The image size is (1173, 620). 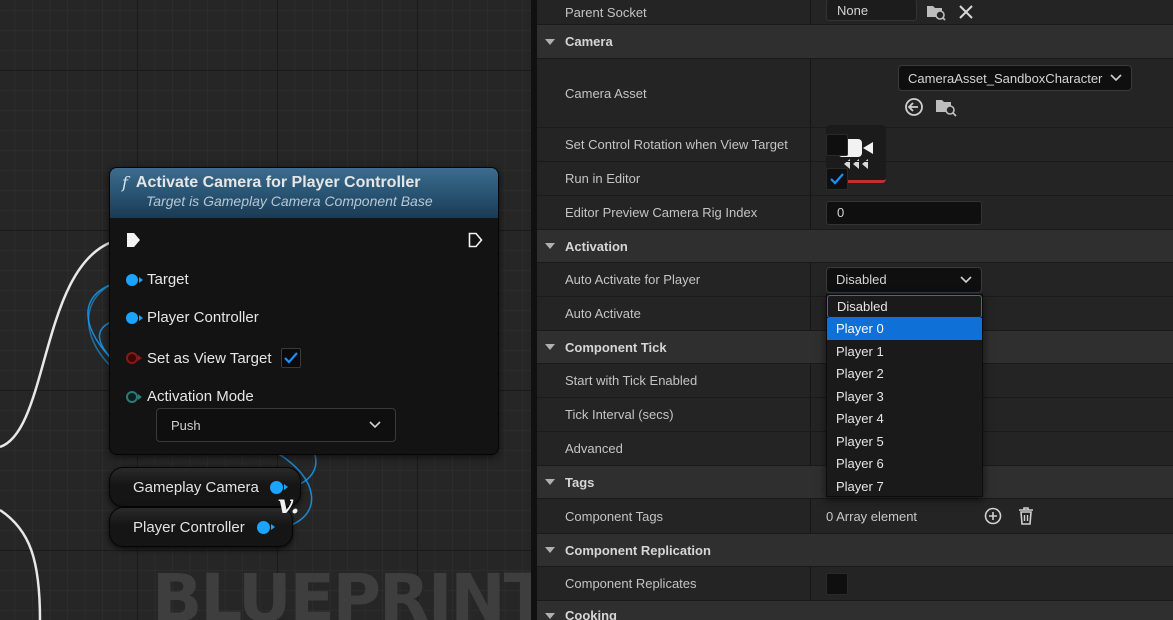 I want to click on parent-socket-label: Parent Socket, so click(x=606, y=12).